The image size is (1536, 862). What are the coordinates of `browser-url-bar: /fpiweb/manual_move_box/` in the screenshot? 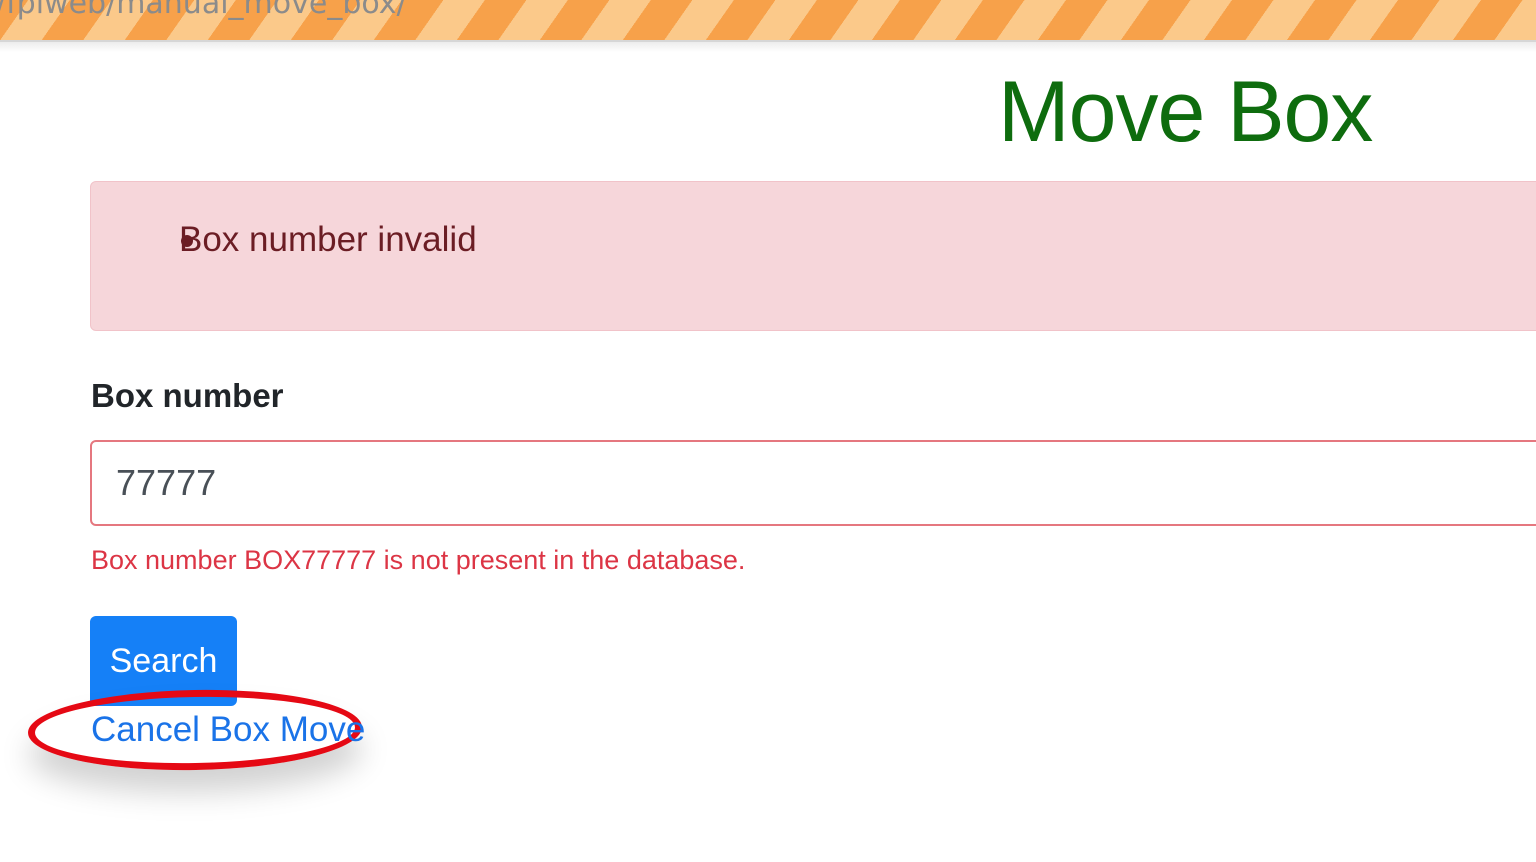 It's located at (768, 21).